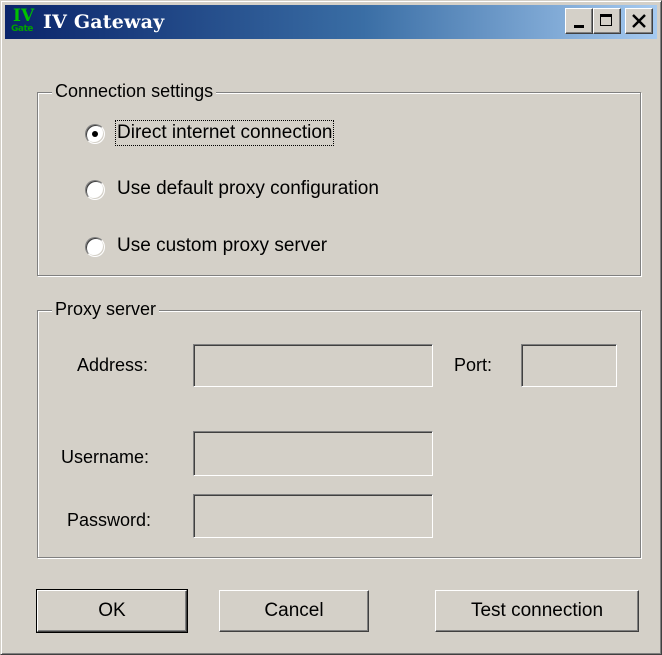  What do you see at coordinates (112, 611) in the screenshot?
I see `ok-button: OK` at bounding box center [112, 611].